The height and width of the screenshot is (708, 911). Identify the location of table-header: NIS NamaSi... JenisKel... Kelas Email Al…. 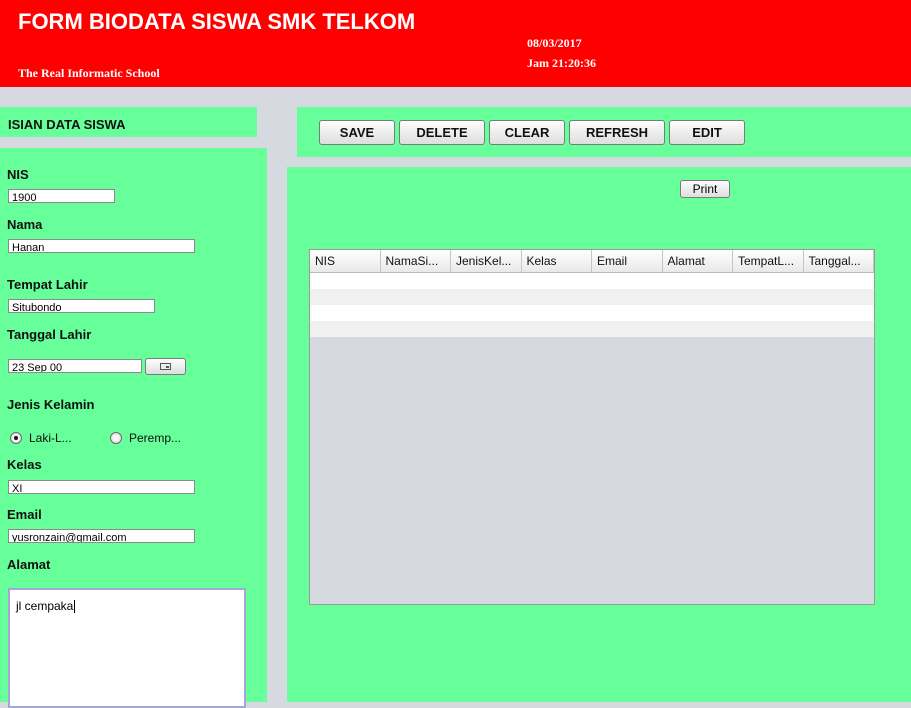
(592, 261).